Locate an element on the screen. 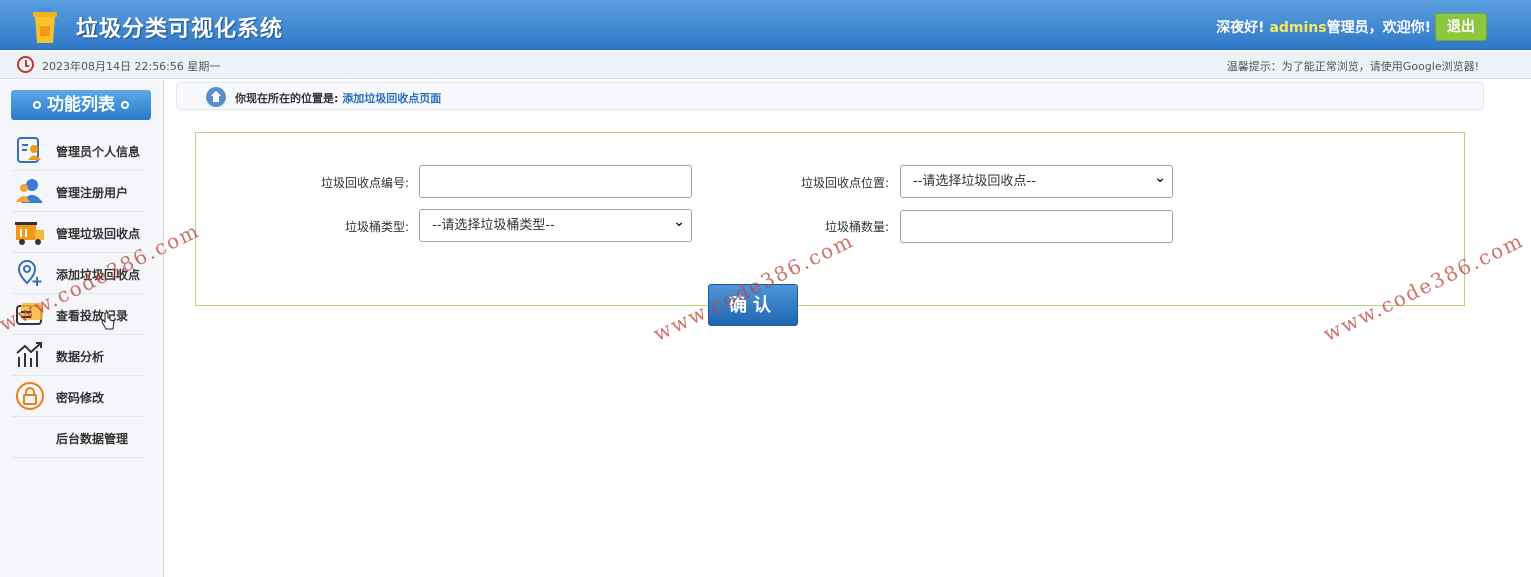  users-icon is located at coordinates (29, 191).